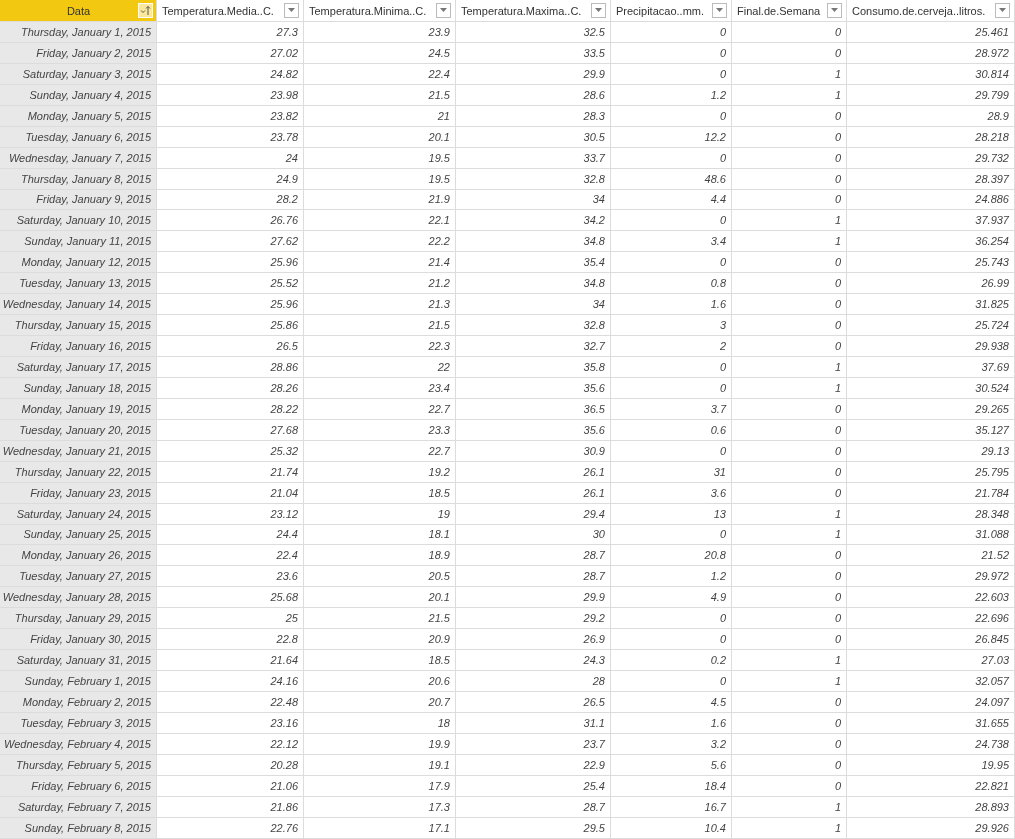 This screenshot has height=839, width=1015. Describe the element at coordinates (931, 786) in the screenshot. I see `table-cell: 22.821` at that location.